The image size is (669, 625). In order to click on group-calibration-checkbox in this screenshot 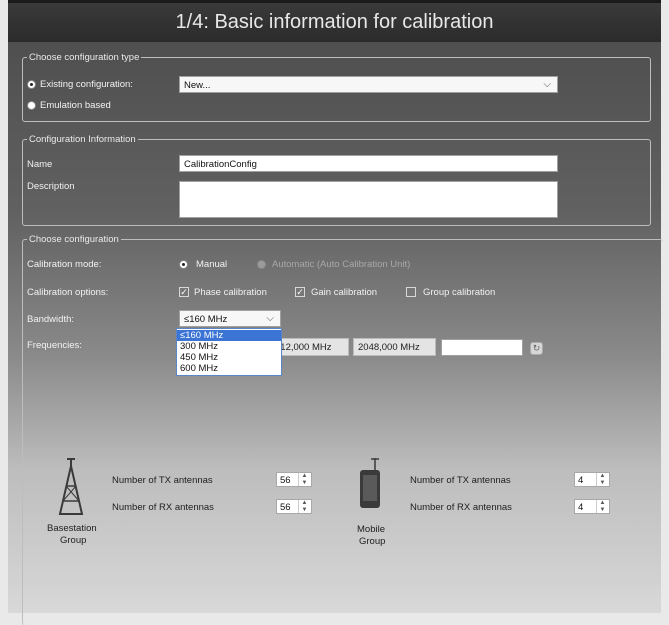, I will do `click(411, 292)`.